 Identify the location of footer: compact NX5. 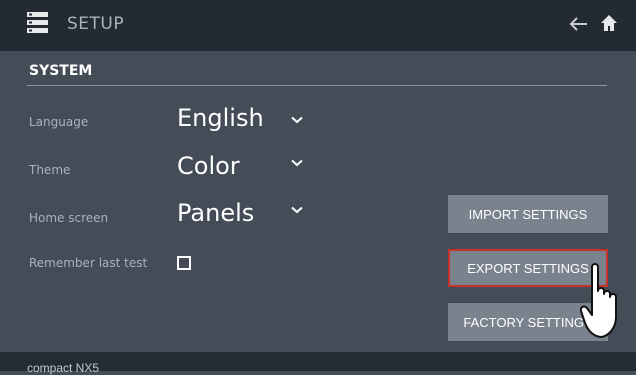
(318, 363).